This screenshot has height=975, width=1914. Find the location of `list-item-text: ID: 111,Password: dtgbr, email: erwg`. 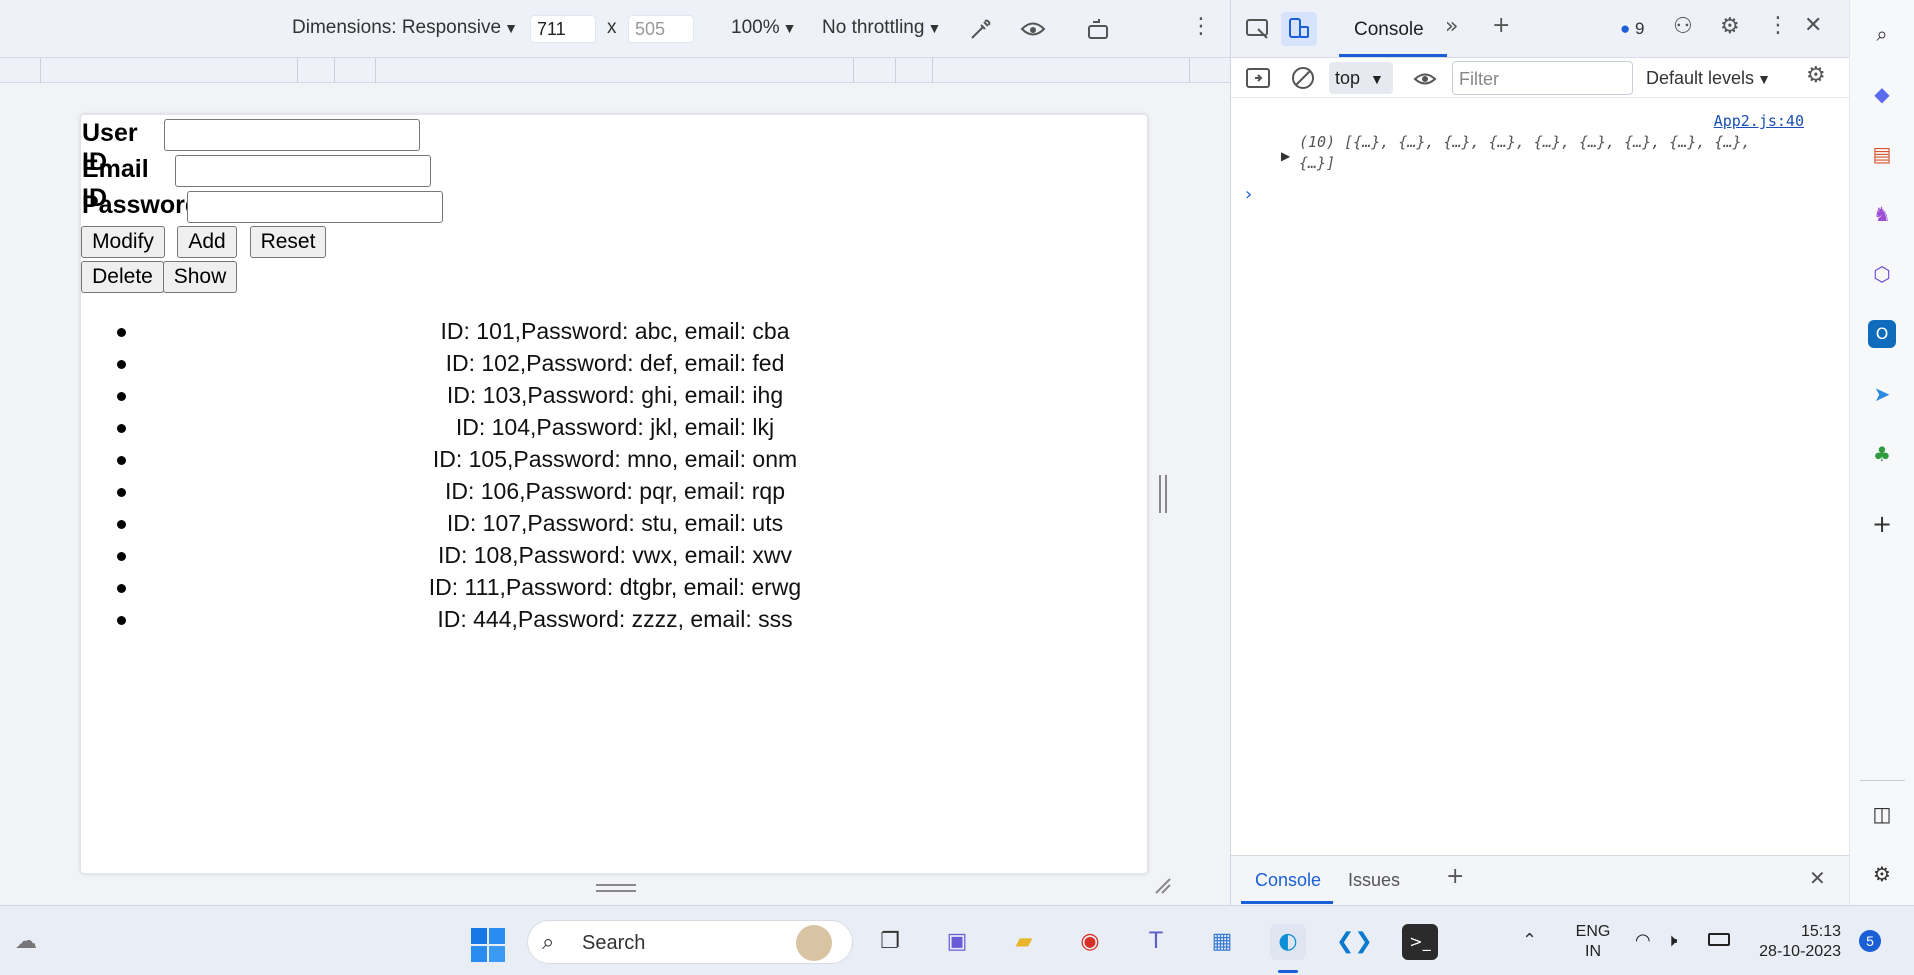

list-item-text: ID: 111,Password: dtgbr, email: erwg is located at coordinates (615, 587).